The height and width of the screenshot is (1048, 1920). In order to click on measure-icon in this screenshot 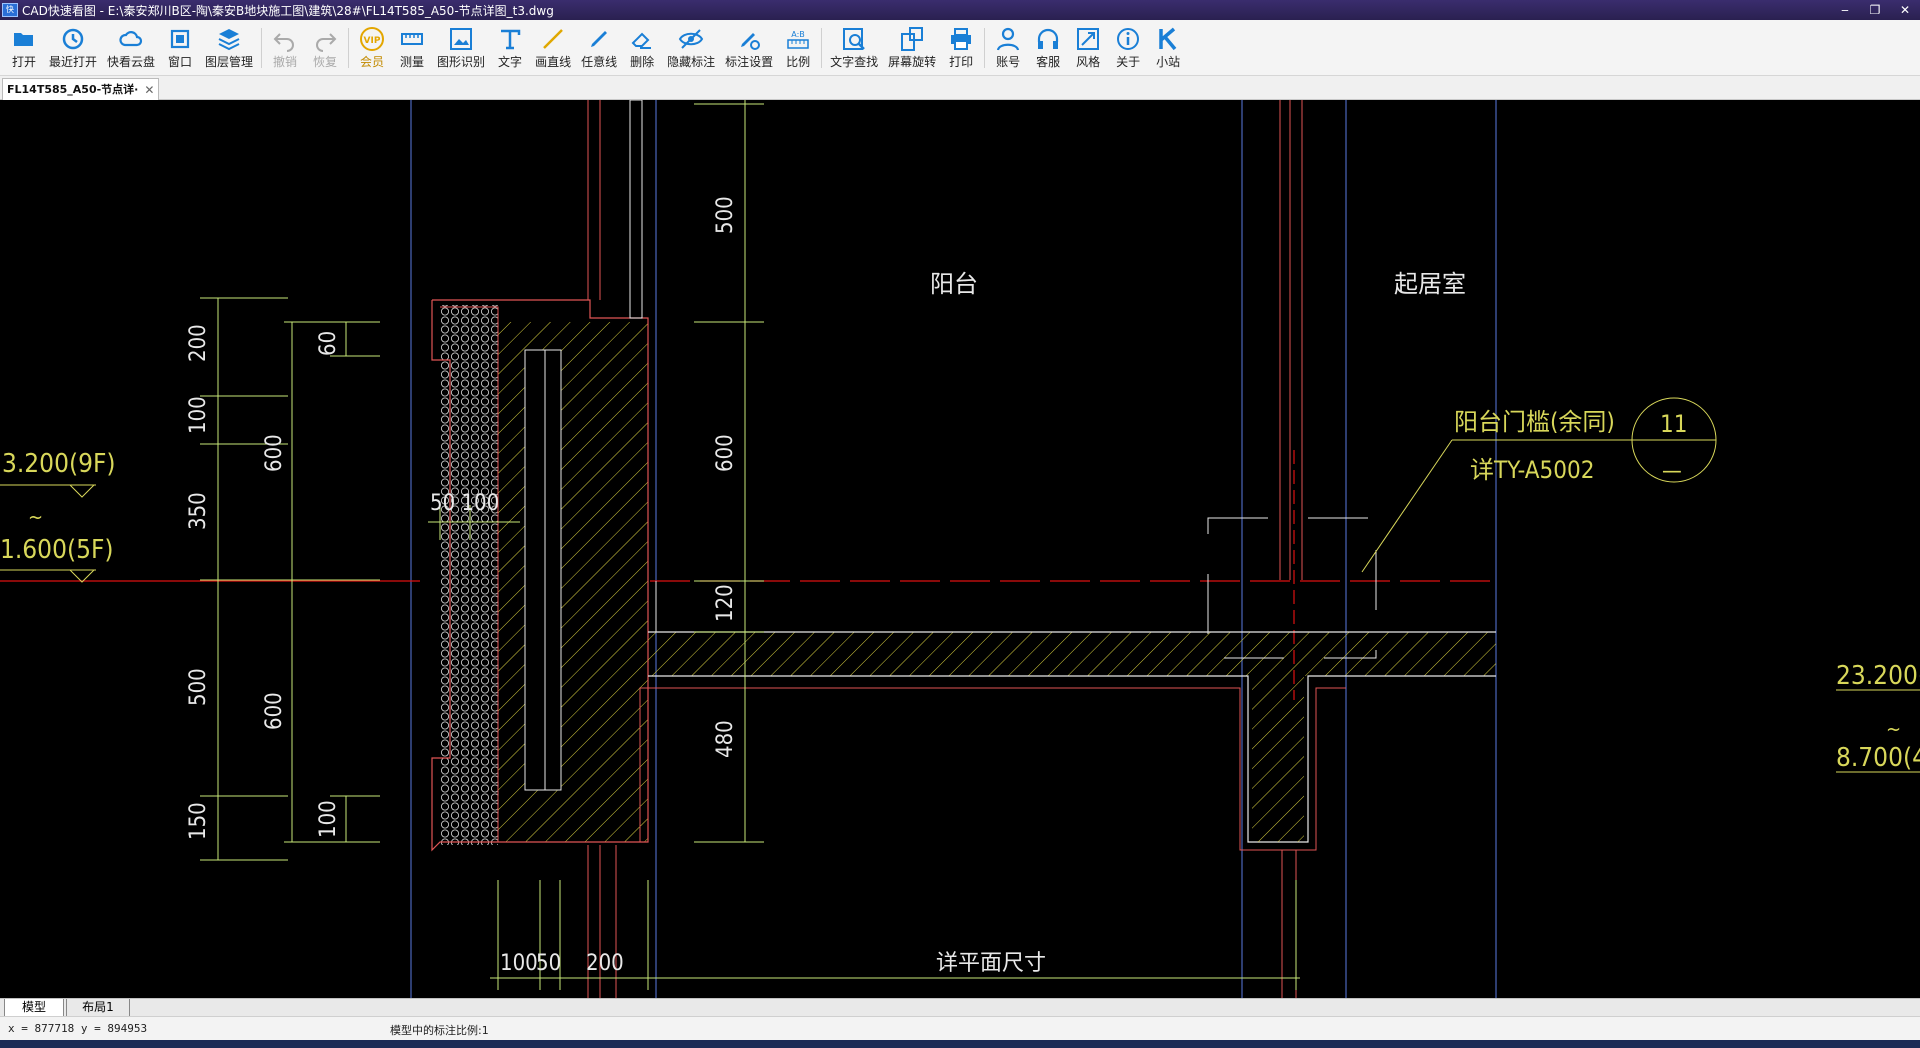, I will do `click(412, 39)`.